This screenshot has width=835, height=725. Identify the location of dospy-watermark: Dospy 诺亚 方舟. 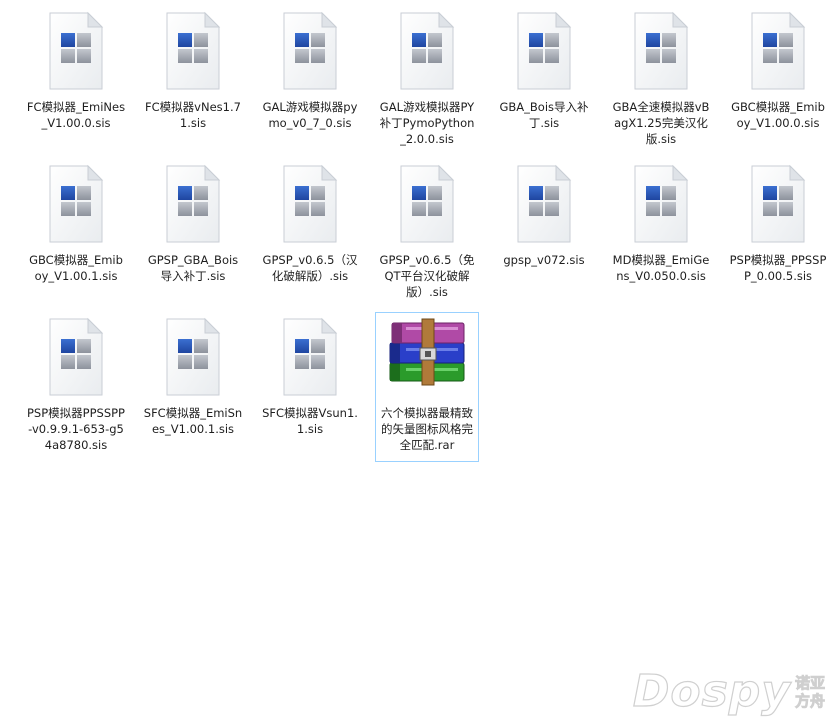
(729, 691).